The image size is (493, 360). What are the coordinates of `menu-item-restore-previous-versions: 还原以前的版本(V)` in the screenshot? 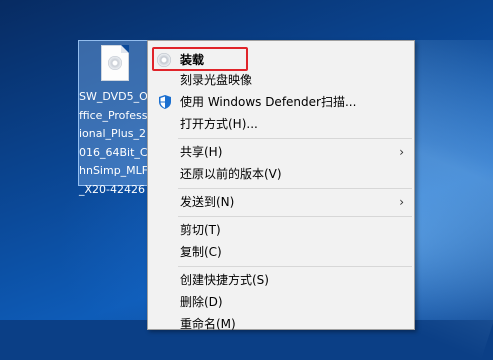 It's located at (281, 174).